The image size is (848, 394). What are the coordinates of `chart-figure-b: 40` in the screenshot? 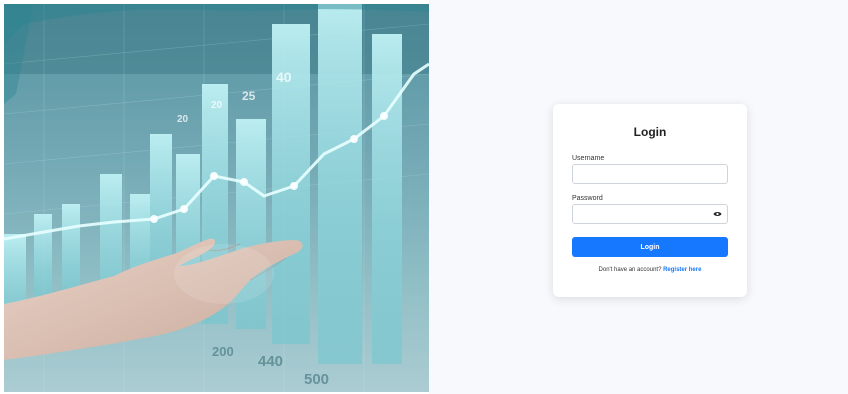 It's located at (284, 77).